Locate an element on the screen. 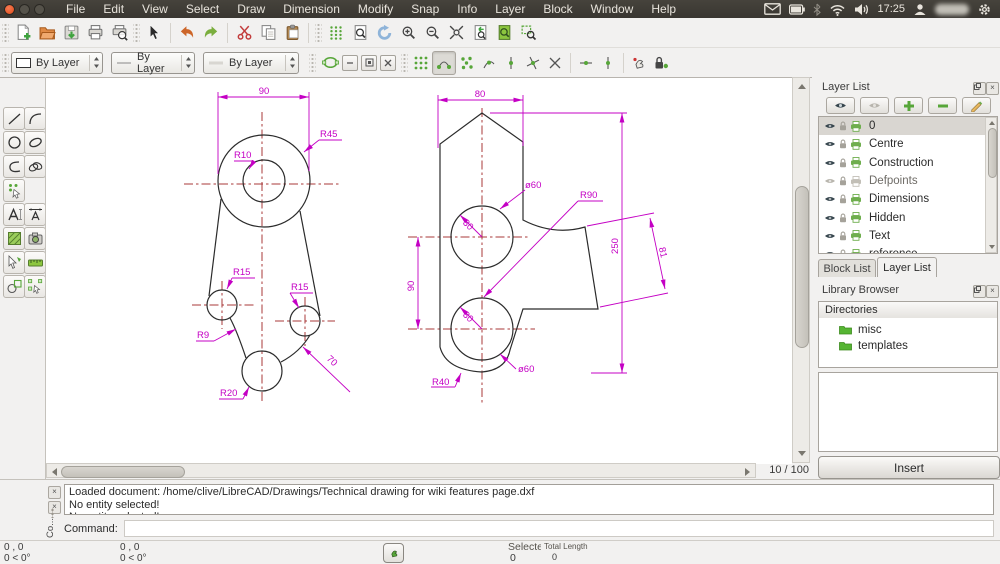 Image resolution: width=1000 pixels, height=564 pixels. snap-distance-button is located at coordinates (555, 63).